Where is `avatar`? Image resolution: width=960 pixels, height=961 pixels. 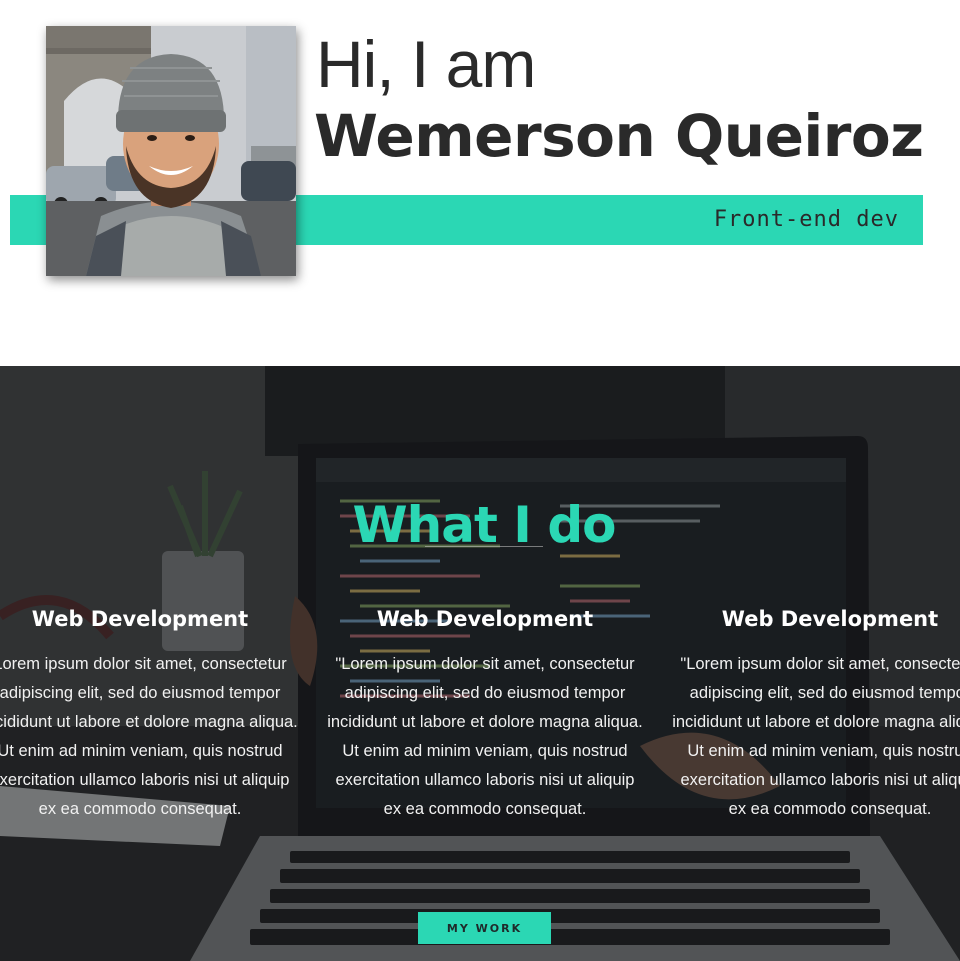 avatar is located at coordinates (171, 151).